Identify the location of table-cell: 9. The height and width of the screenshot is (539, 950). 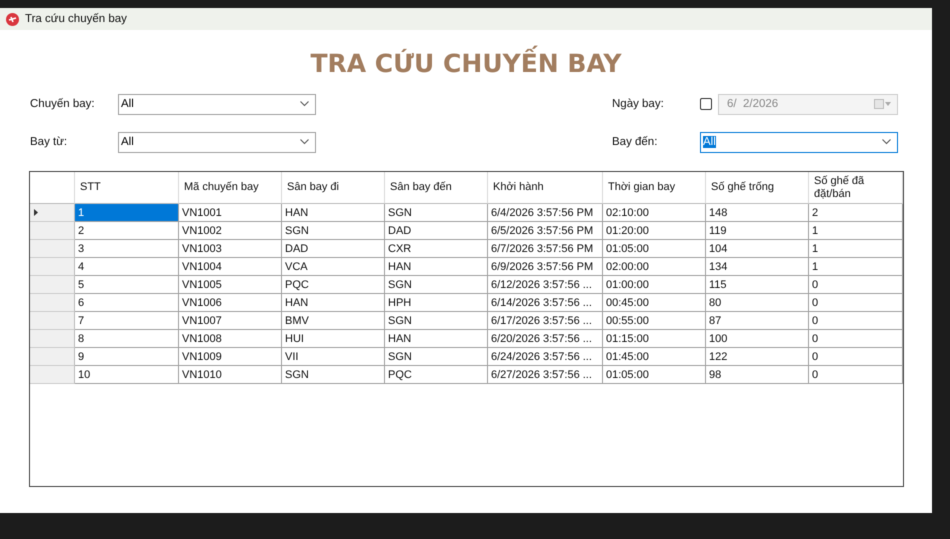
(127, 357).